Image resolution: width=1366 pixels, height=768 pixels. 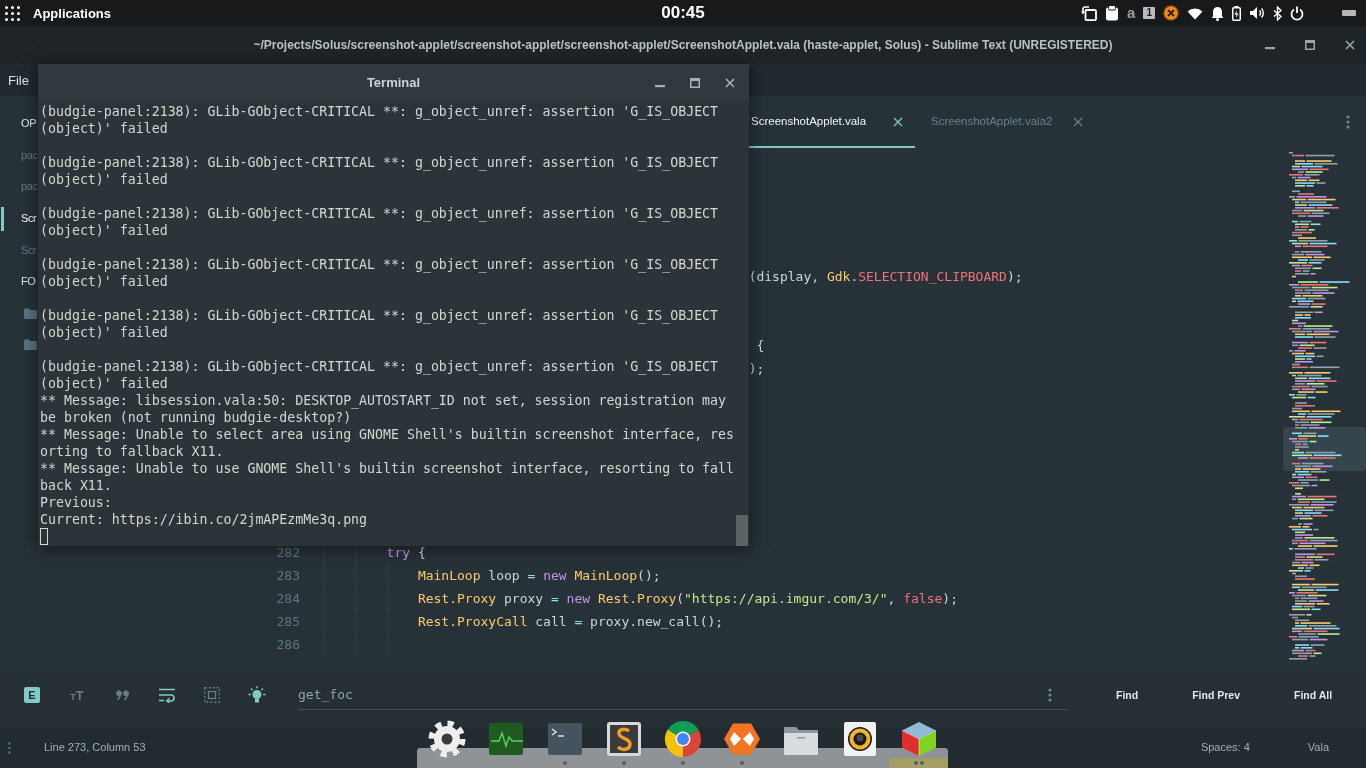 What do you see at coordinates (1277, 13) in the screenshot?
I see `bluetooth-icon` at bounding box center [1277, 13].